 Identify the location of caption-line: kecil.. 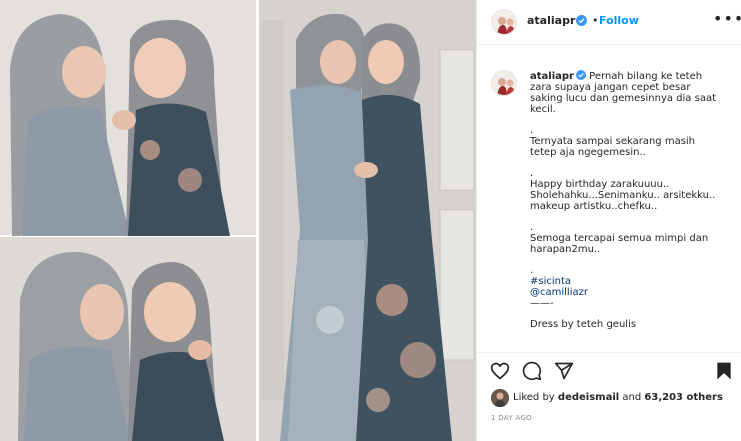
(543, 109).